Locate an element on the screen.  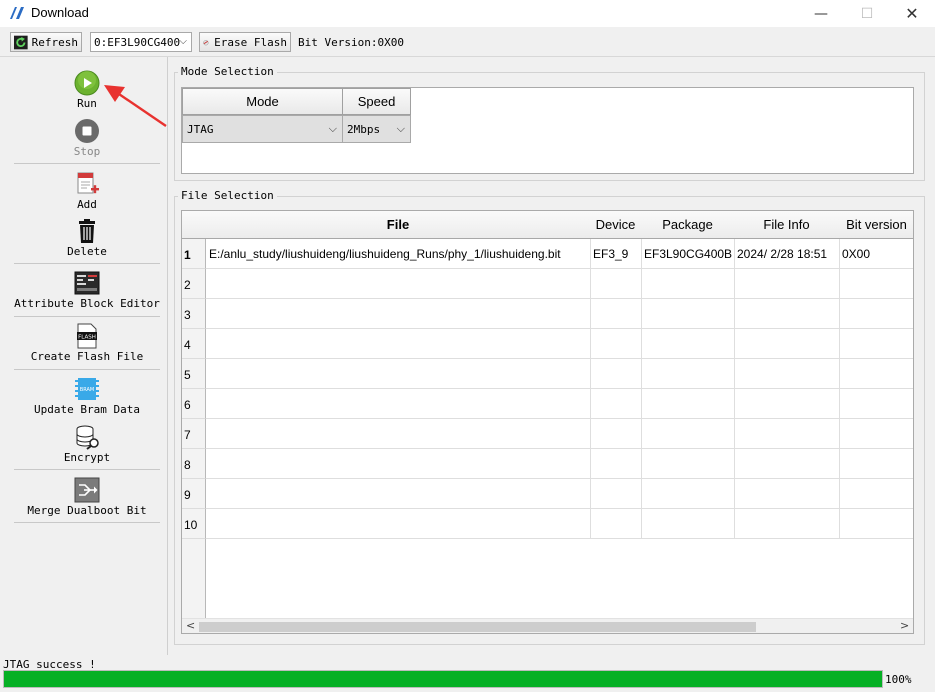
merge-icon is located at coordinates (87, 490).